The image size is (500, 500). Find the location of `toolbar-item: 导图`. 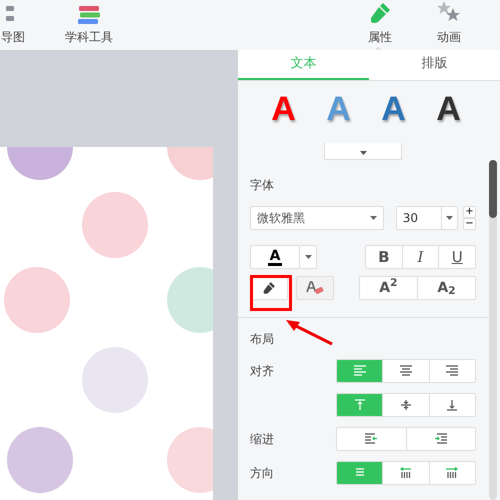

toolbar-item: 导图 is located at coordinates (13, 26).